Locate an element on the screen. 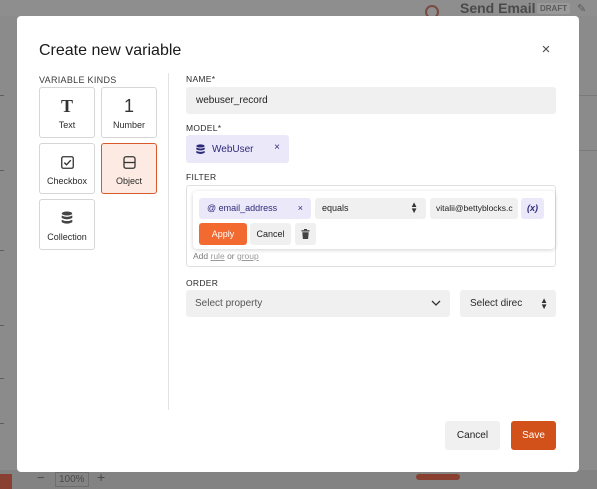  database-icon is located at coordinates (200, 148).